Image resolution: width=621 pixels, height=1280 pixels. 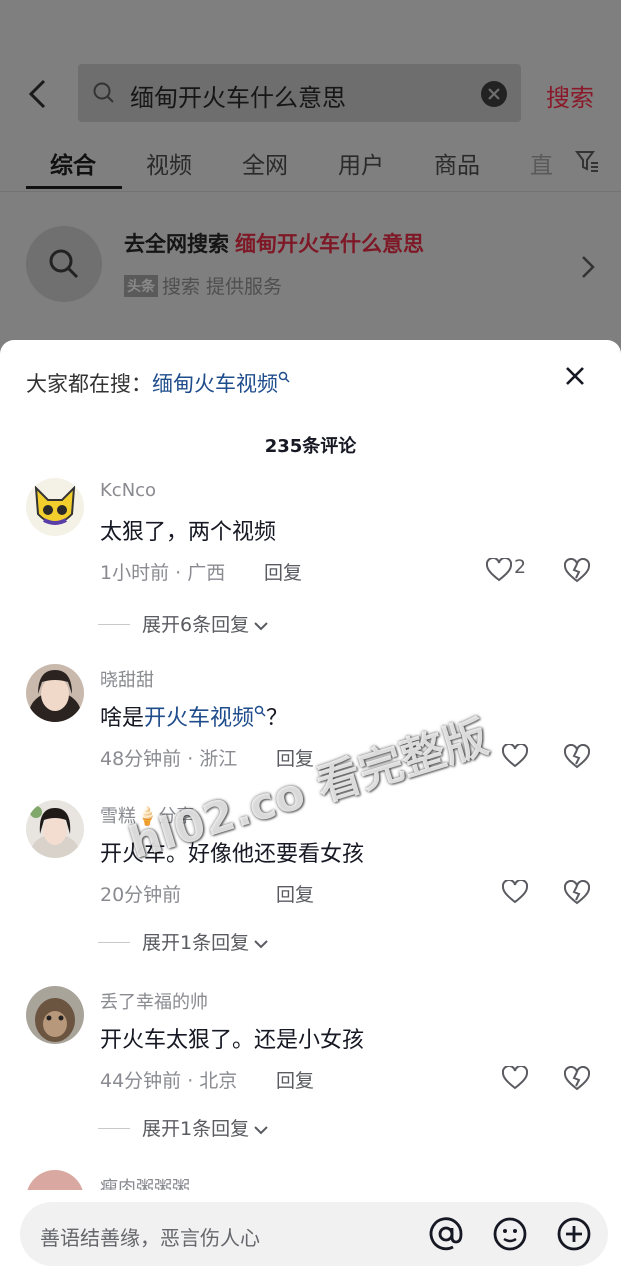 What do you see at coordinates (265, 163) in the screenshot?
I see `tab-web: 全网` at bounding box center [265, 163].